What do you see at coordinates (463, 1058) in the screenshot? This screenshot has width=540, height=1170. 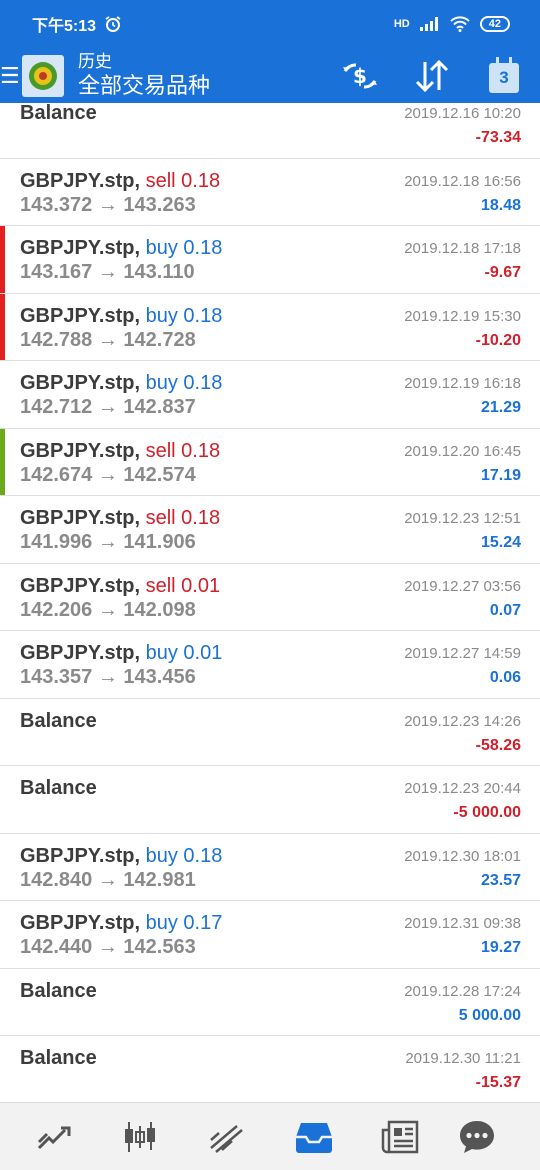 I see `row-time: 2019.12.30 11:21` at bounding box center [463, 1058].